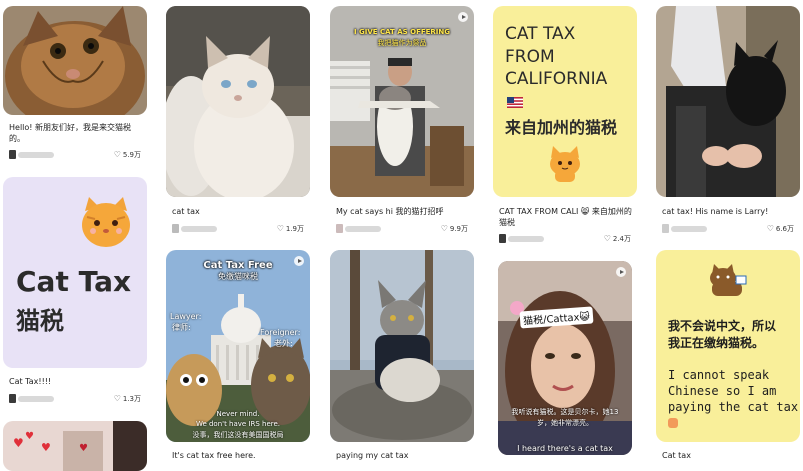 The width and height of the screenshot is (803, 471). Describe the element at coordinates (238, 276) in the screenshot. I see `tax-free-title-zh: 免缴猫咪税` at that location.